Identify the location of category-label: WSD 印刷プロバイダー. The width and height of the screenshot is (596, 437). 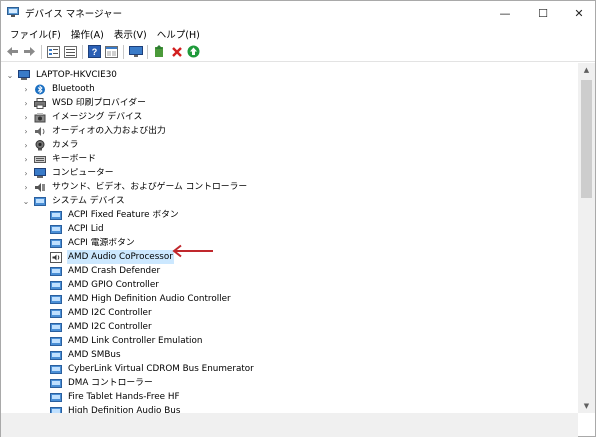
(99, 103).